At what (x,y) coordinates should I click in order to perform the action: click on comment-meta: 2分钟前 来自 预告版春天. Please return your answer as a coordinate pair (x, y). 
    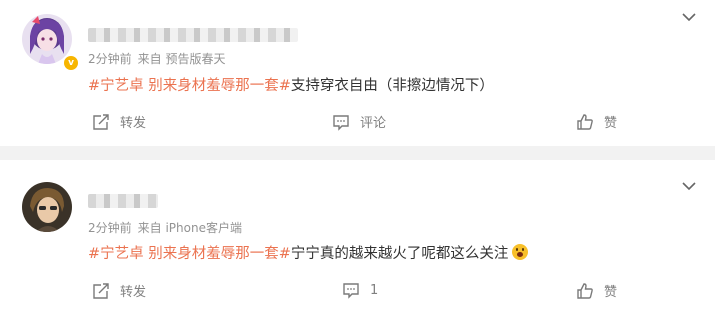
    Looking at the image, I should click on (159, 58).